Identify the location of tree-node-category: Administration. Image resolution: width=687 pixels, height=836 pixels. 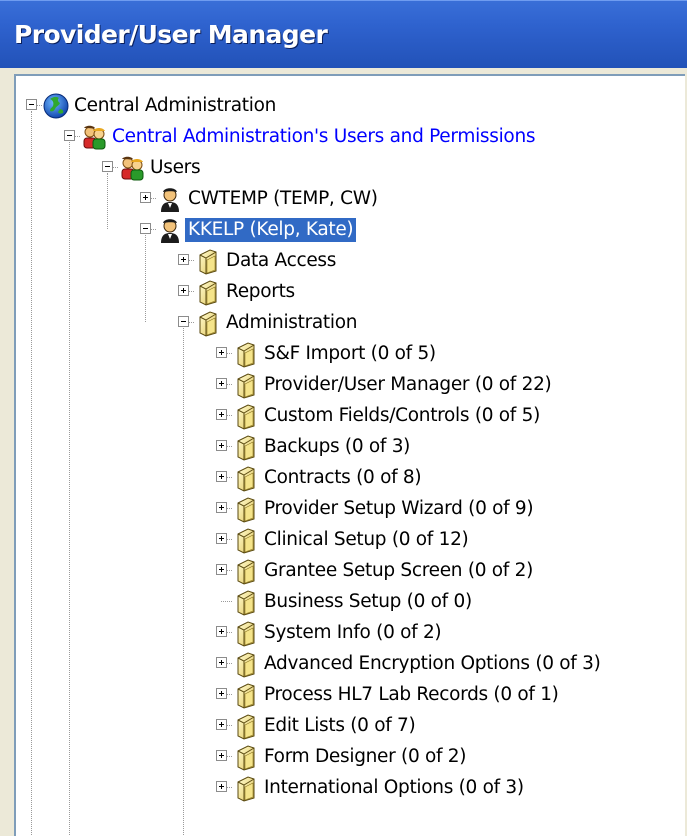
(346, 322).